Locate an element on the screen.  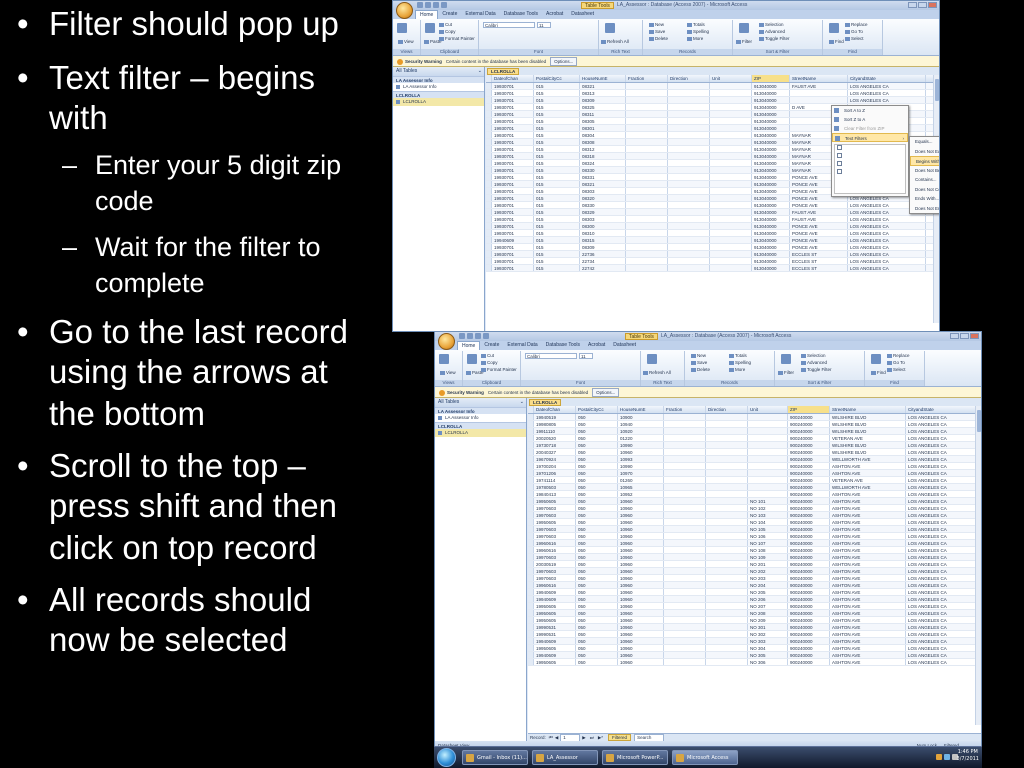
table-cell: NO 303 is located at coordinates (768, 641).